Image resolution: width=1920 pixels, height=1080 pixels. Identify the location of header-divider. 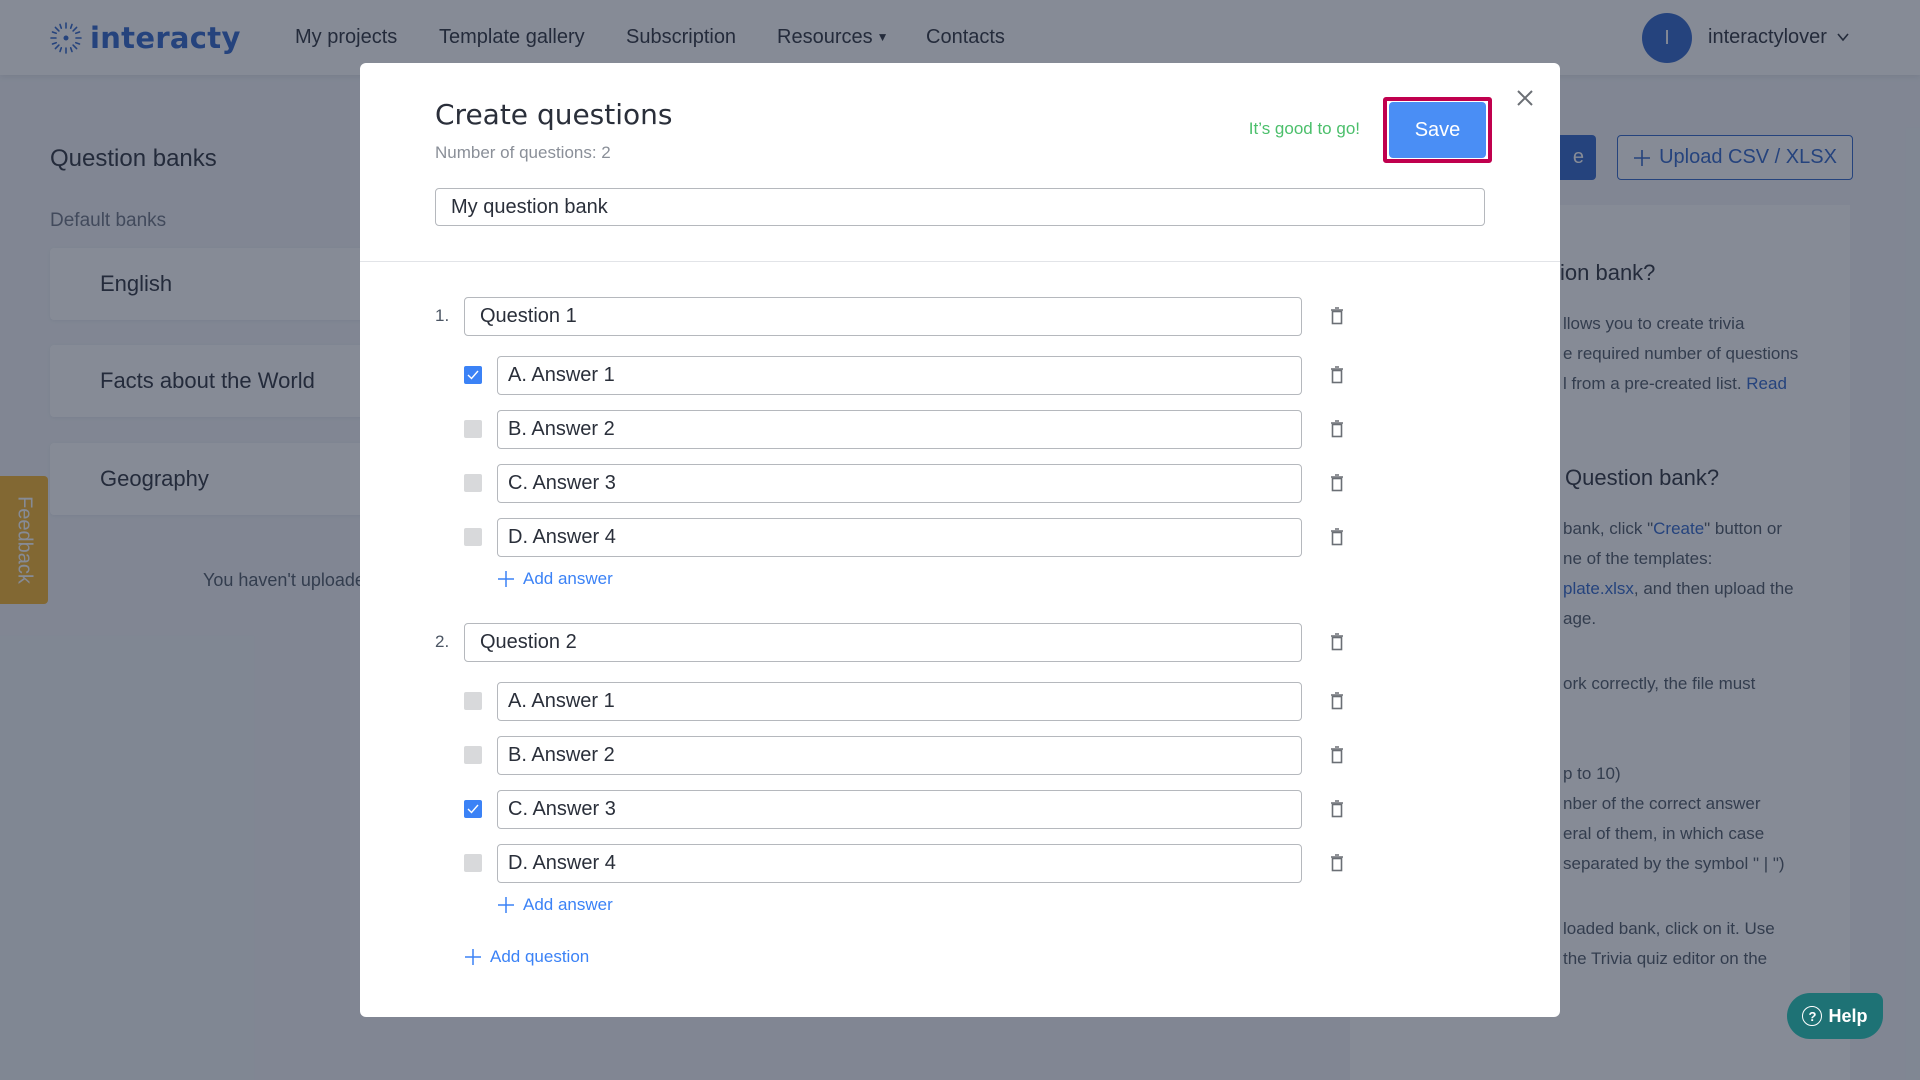
(960, 261).